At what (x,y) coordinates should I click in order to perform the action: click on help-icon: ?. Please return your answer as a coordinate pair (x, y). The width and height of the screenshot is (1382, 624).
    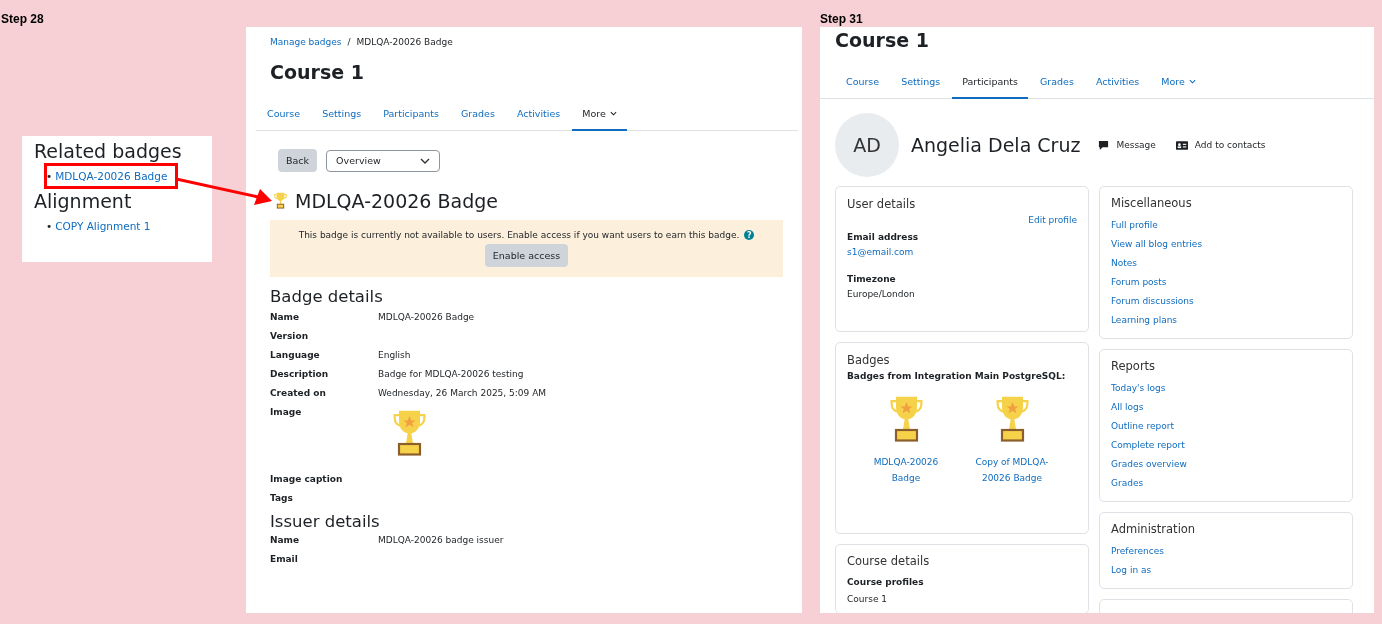
    Looking at the image, I should click on (749, 235).